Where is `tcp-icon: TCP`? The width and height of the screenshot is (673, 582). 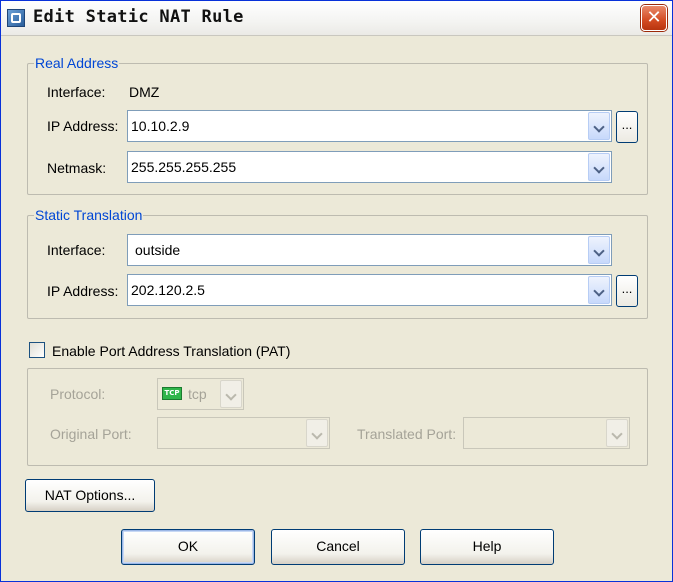 tcp-icon: TCP is located at coordinates (172, 393).